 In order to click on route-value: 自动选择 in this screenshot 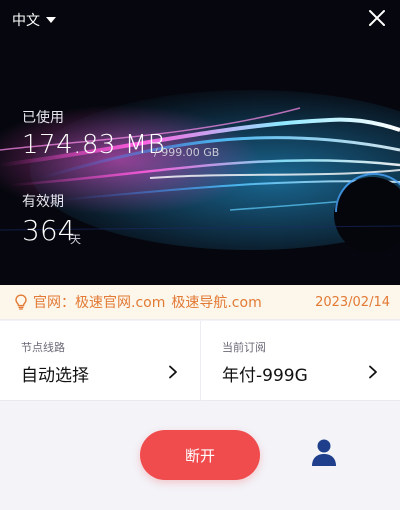, I will do `click(55, 376)`.